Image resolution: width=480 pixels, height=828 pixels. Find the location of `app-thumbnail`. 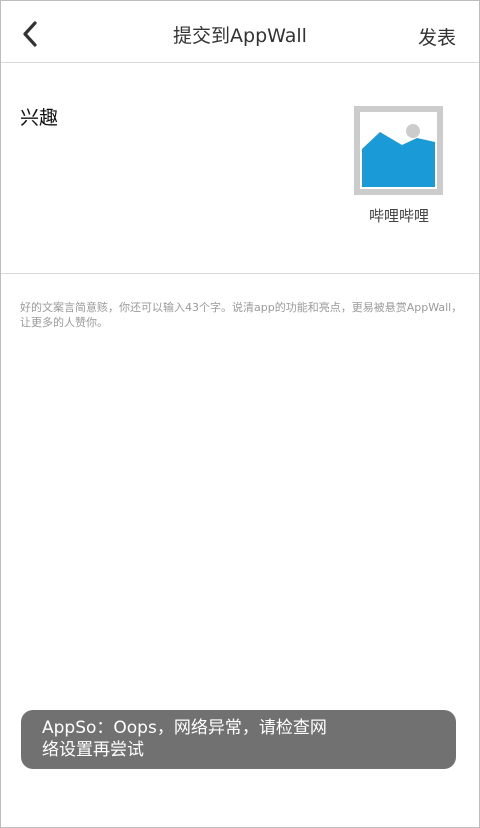

app-thumbnail is located at coordinates (398, 150).